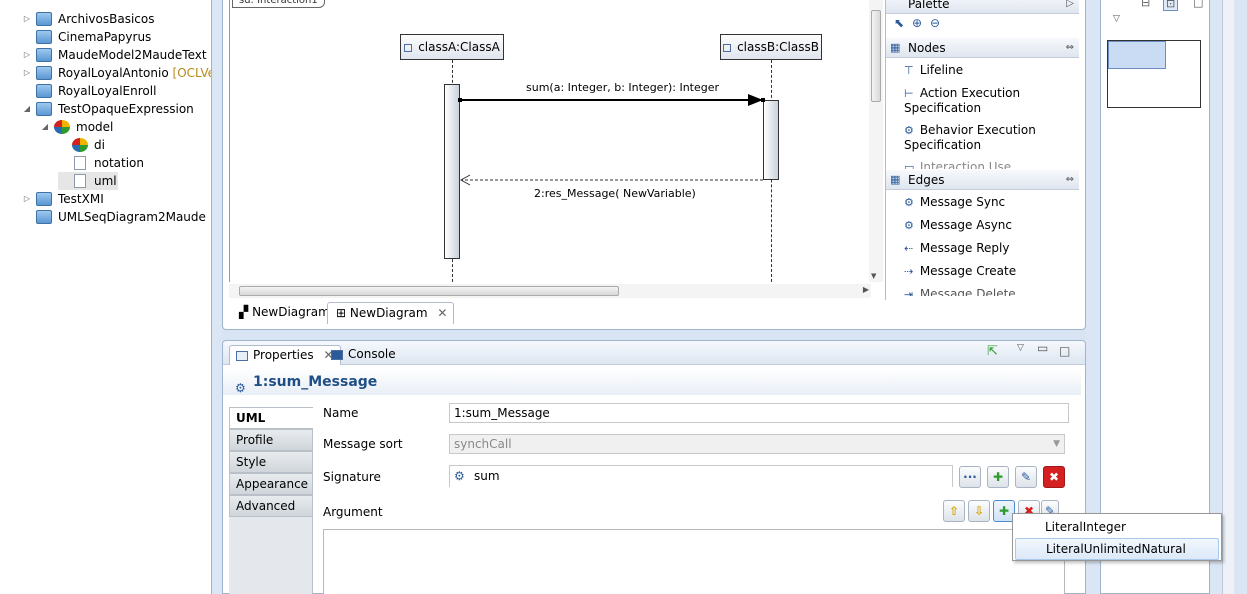 The image size is (1247, 594). Describe the element at coordinates (909, 93) in the screenshot. I see `action-execution-icon: ⊢` at that location.